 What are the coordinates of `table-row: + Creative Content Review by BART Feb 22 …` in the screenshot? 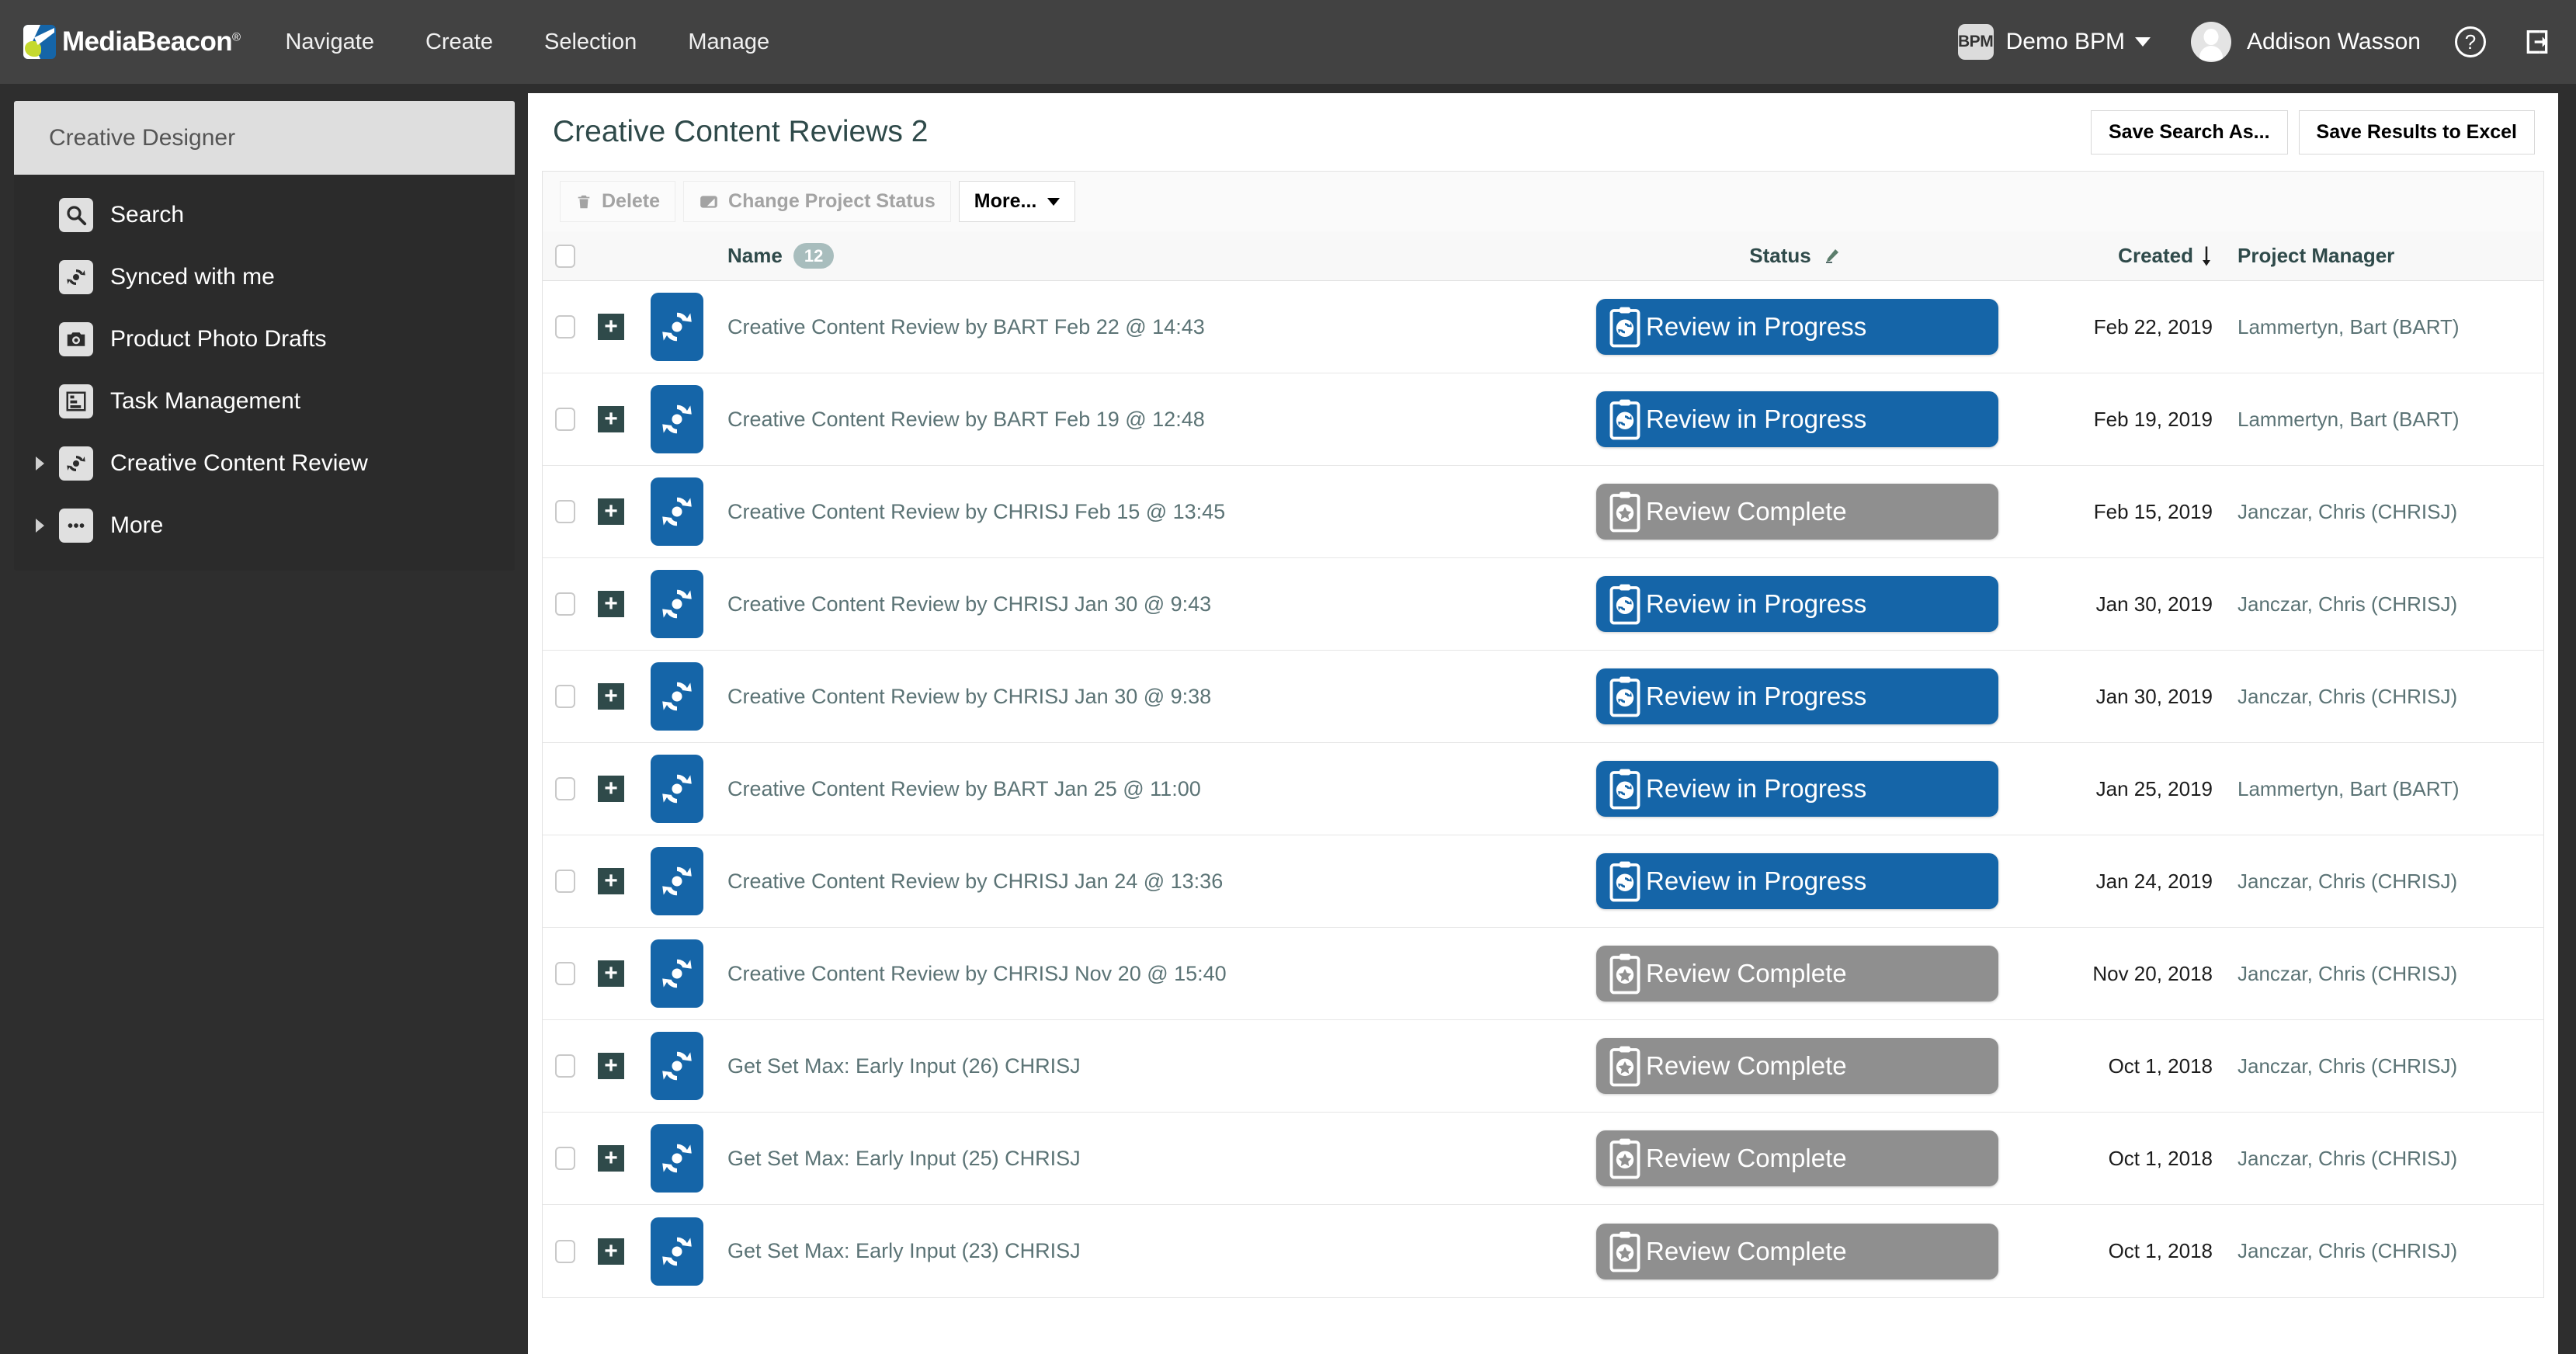 It's located at (1543, 327).